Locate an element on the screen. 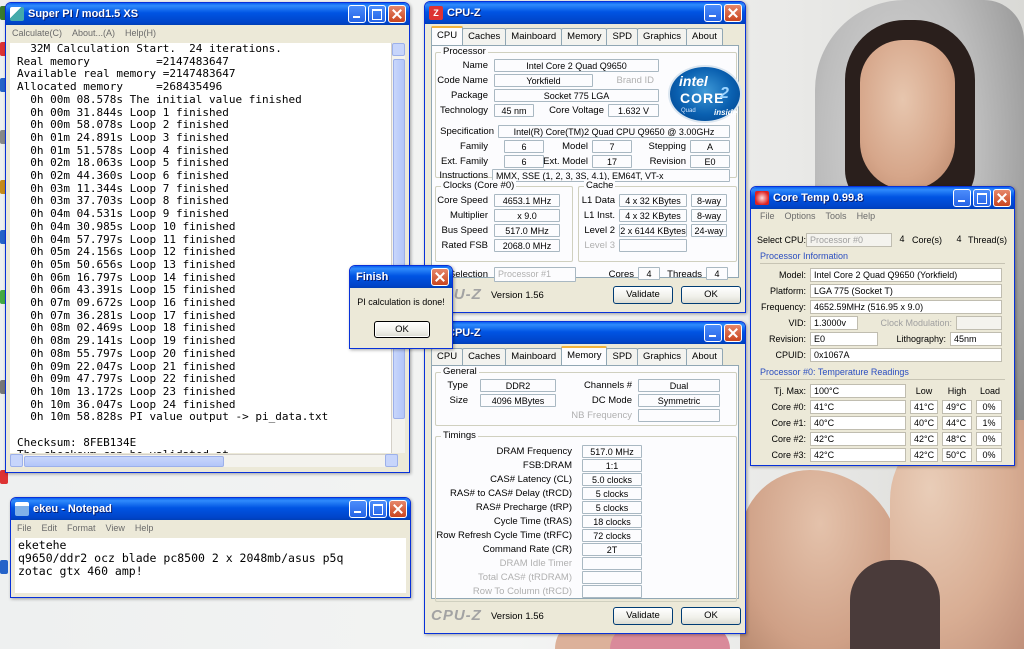 This screenshot has width=1024, height=649. selection-dropdown: Processor #1 is located at coordinates (535, 274).